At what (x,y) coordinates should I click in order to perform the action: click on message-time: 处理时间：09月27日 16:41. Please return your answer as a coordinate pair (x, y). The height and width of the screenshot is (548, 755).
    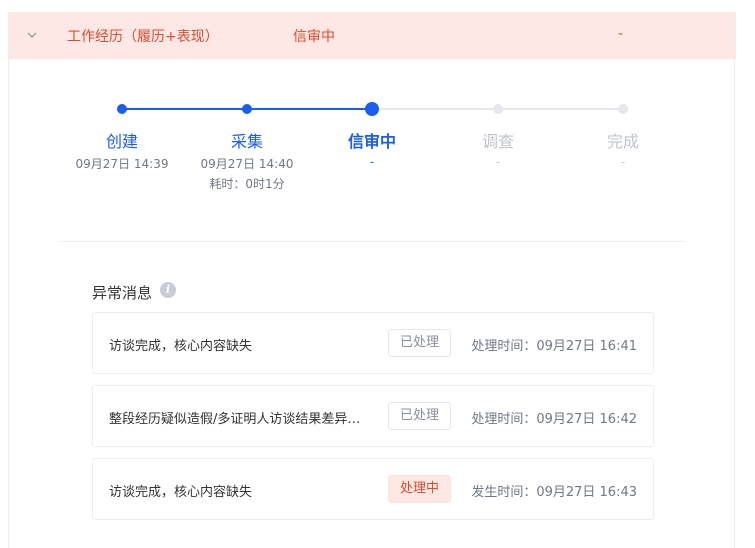
    Looking at the image, I should click on (554, 346).